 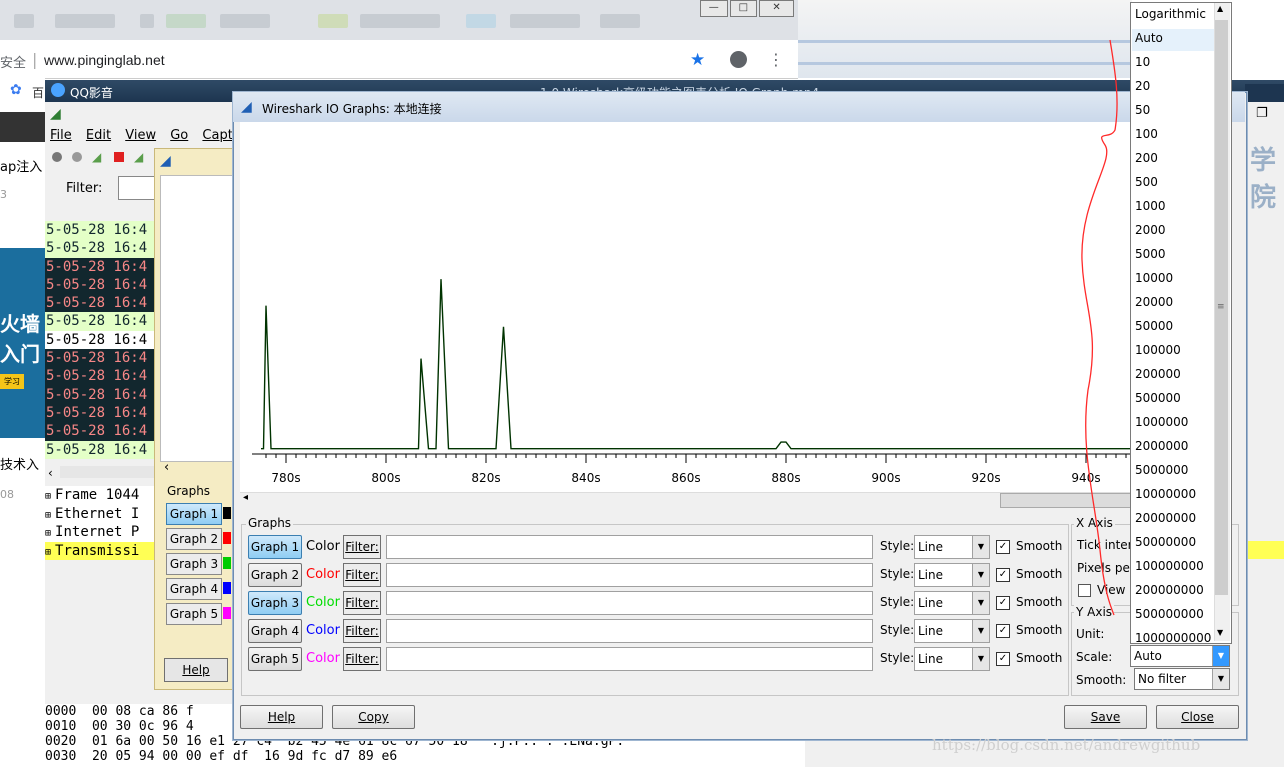 I want to click on graph-toggle-button: Graph 2, so click(x=275, y=575).